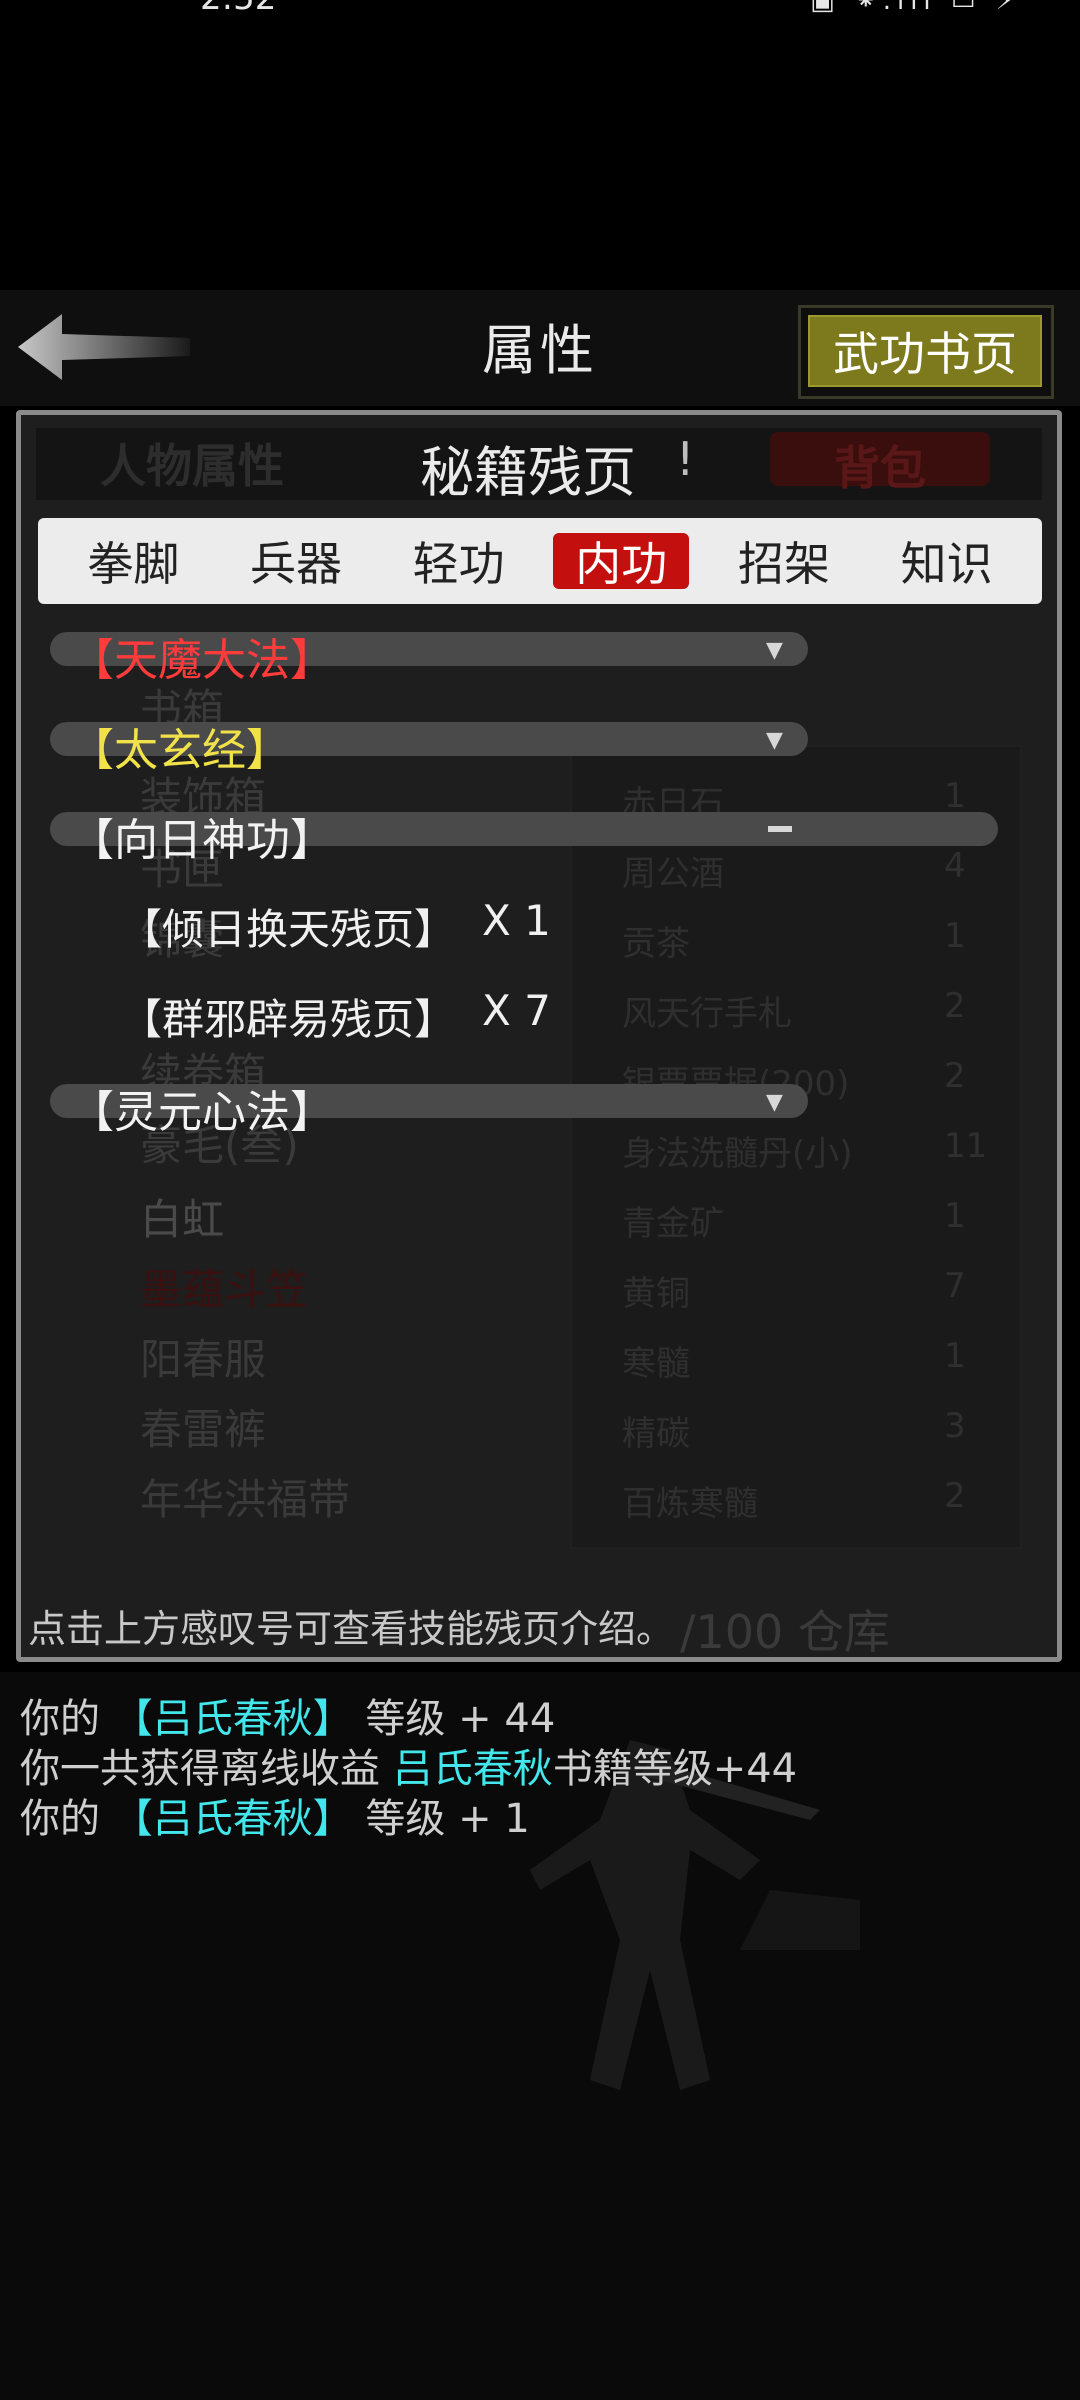 The height and width of the screenshot is (2400, 1080). I want to click on tab-bingqi: 兵器, so click(296, 562).